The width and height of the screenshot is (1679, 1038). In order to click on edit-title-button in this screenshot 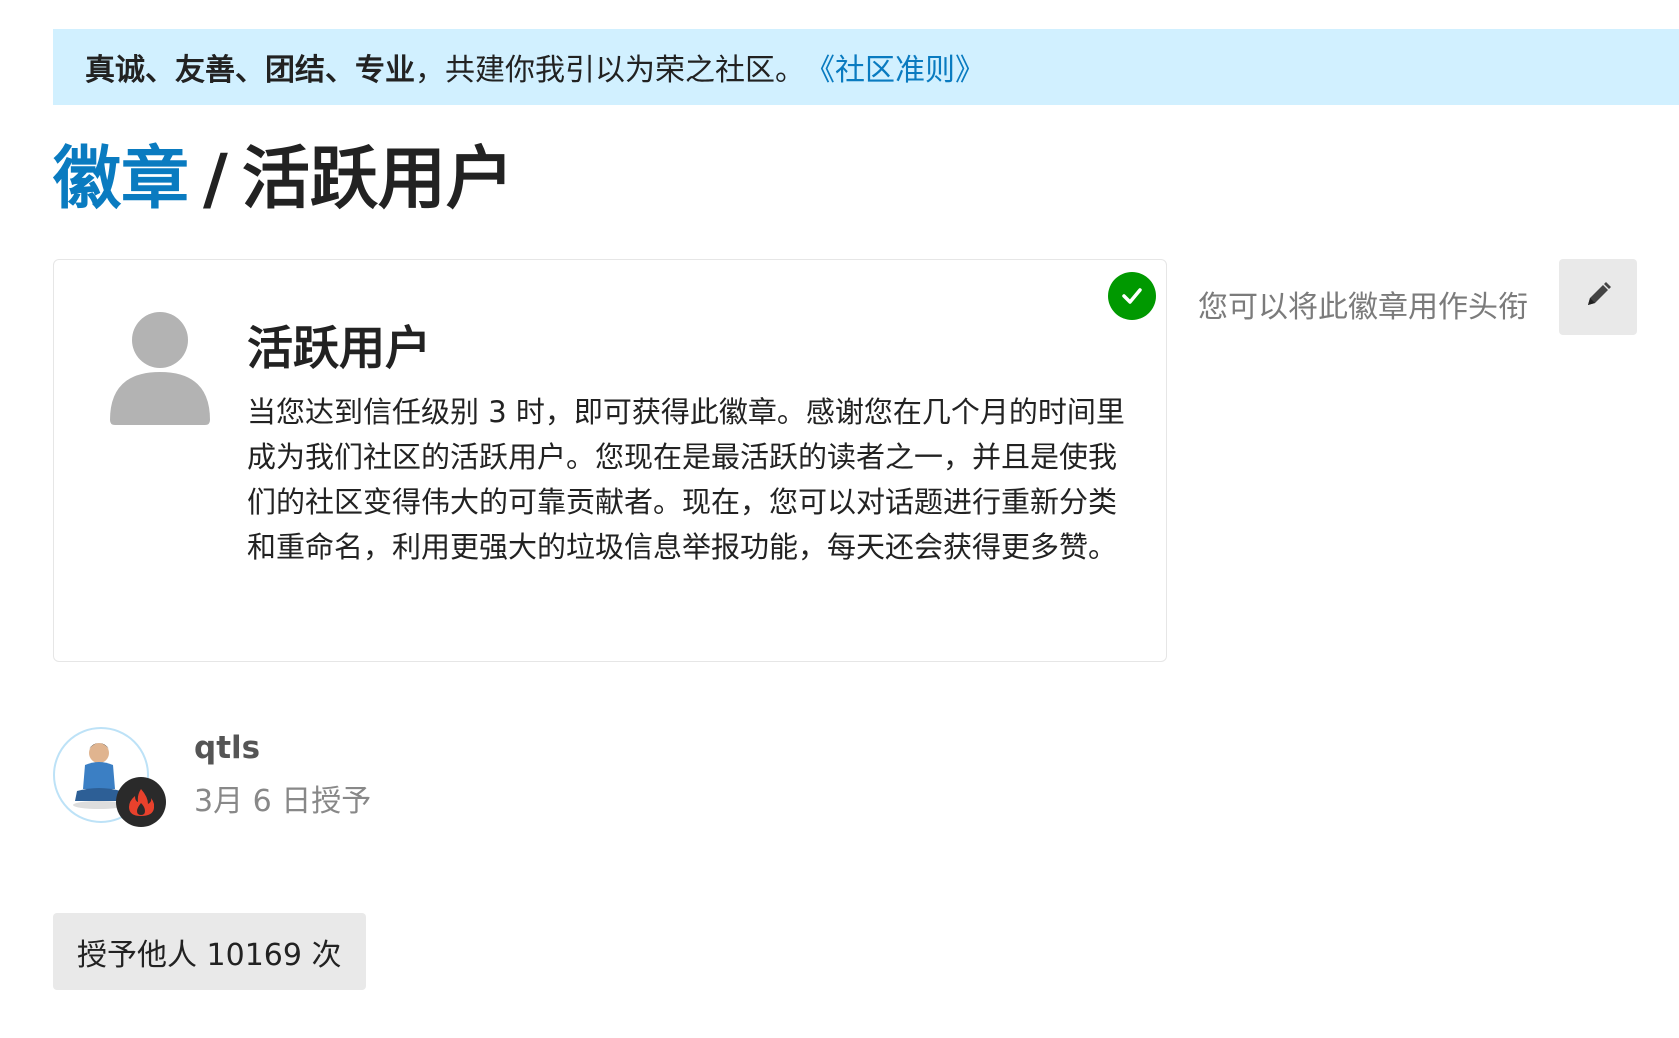, I will do `click(1598, 297)`.